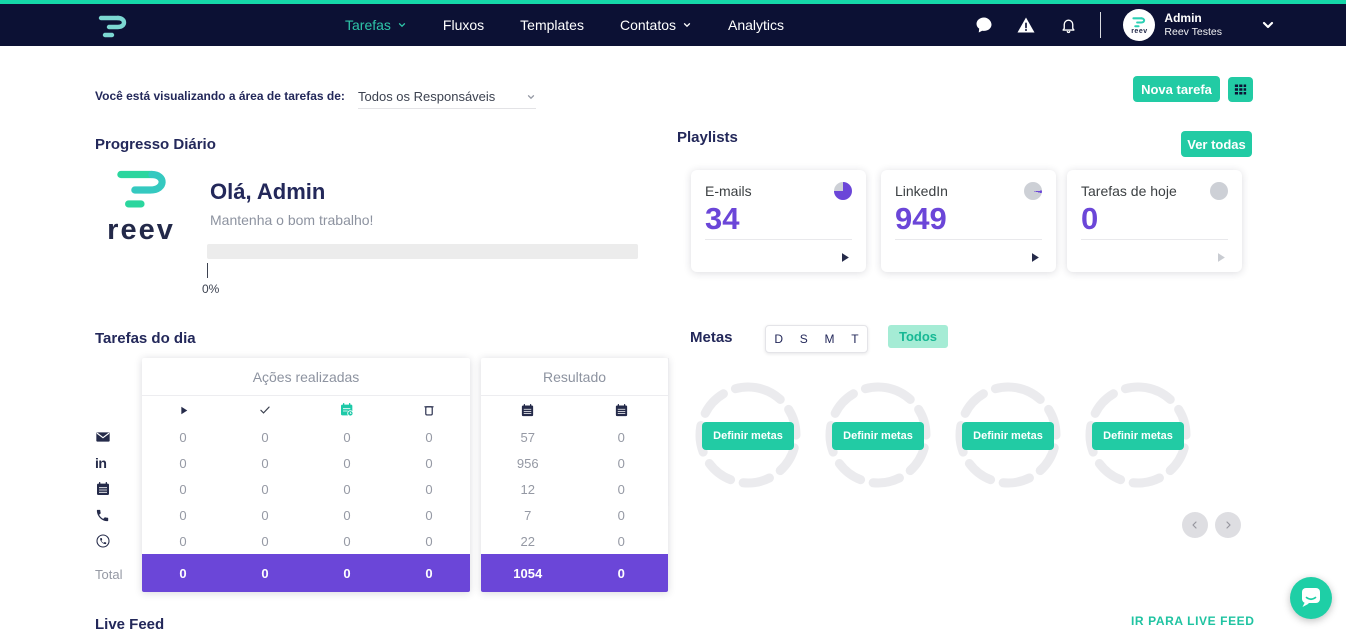  Describe the element at coordinates (854, 339) in the screenshot. I see `period-option-t: T` at that location.